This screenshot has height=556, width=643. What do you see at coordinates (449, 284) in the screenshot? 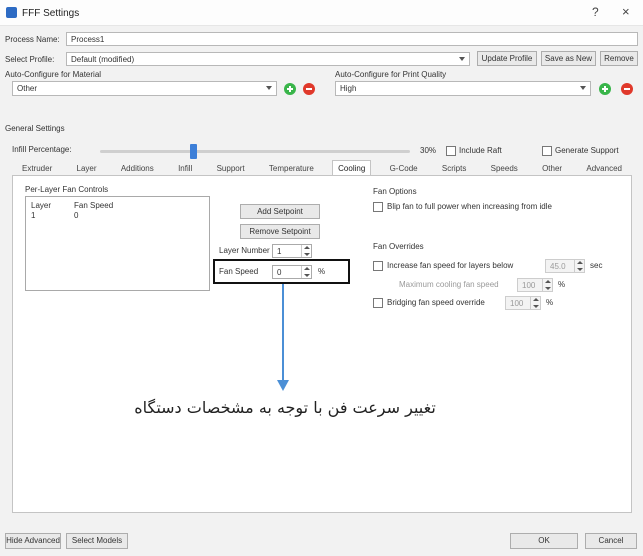
I see `max-cooling-fan-speed-label: Maximum cooling fan speed` at bounding box center [449, 284].